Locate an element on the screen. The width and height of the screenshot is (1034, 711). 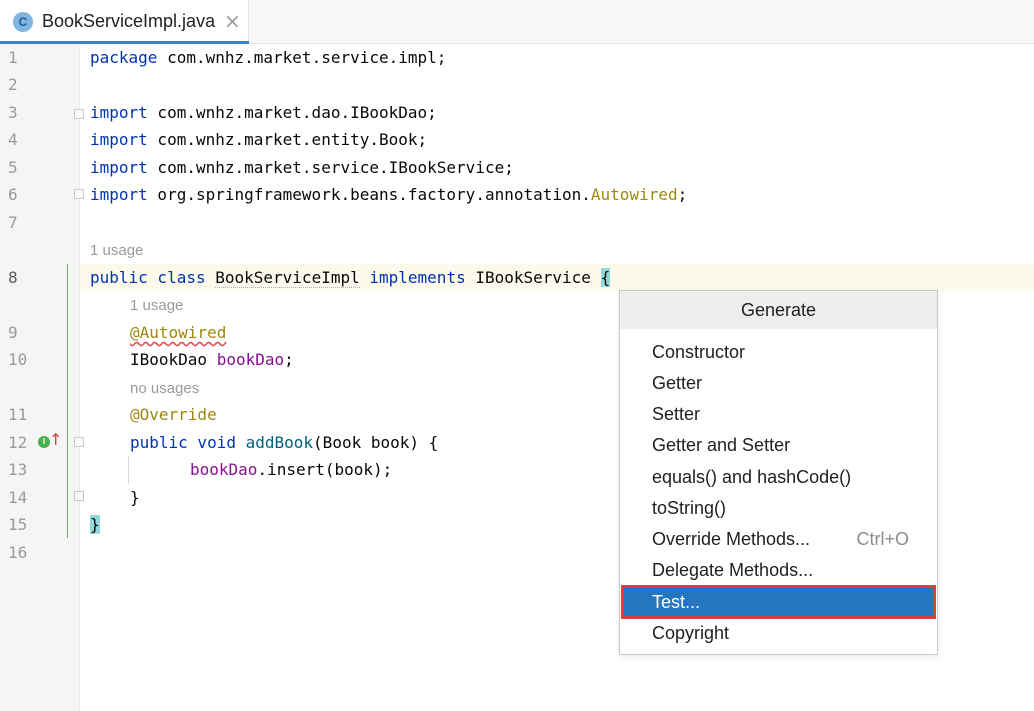
code-line-9: @Autowired is located at coordinates (178, 333).